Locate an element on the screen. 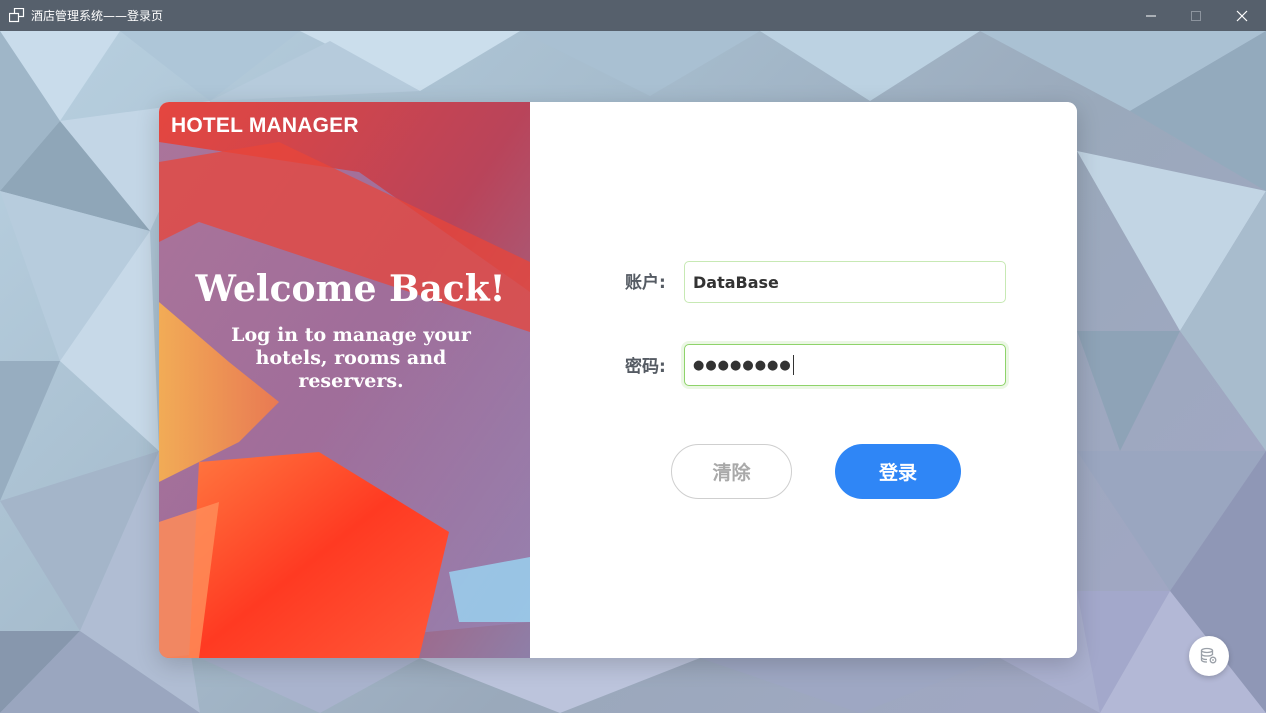 The height and width of the screenshot is (713, 1266). close-button is located at coordinates (1242, 15).